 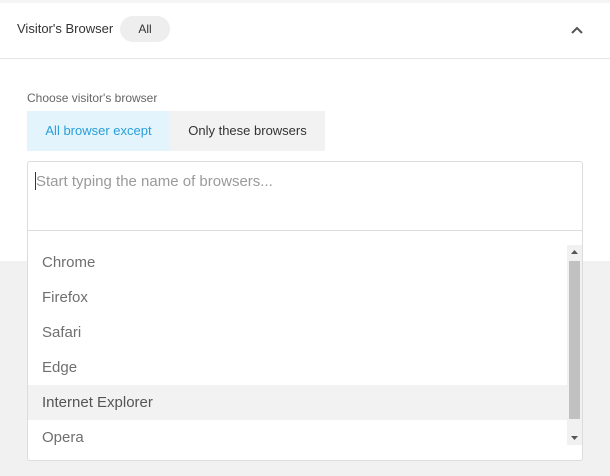 What do you see at coordinates (297, 297) in the screenshot?
I see `dropdown-option-firefox: Firefox` at bounding box center [297, 297].